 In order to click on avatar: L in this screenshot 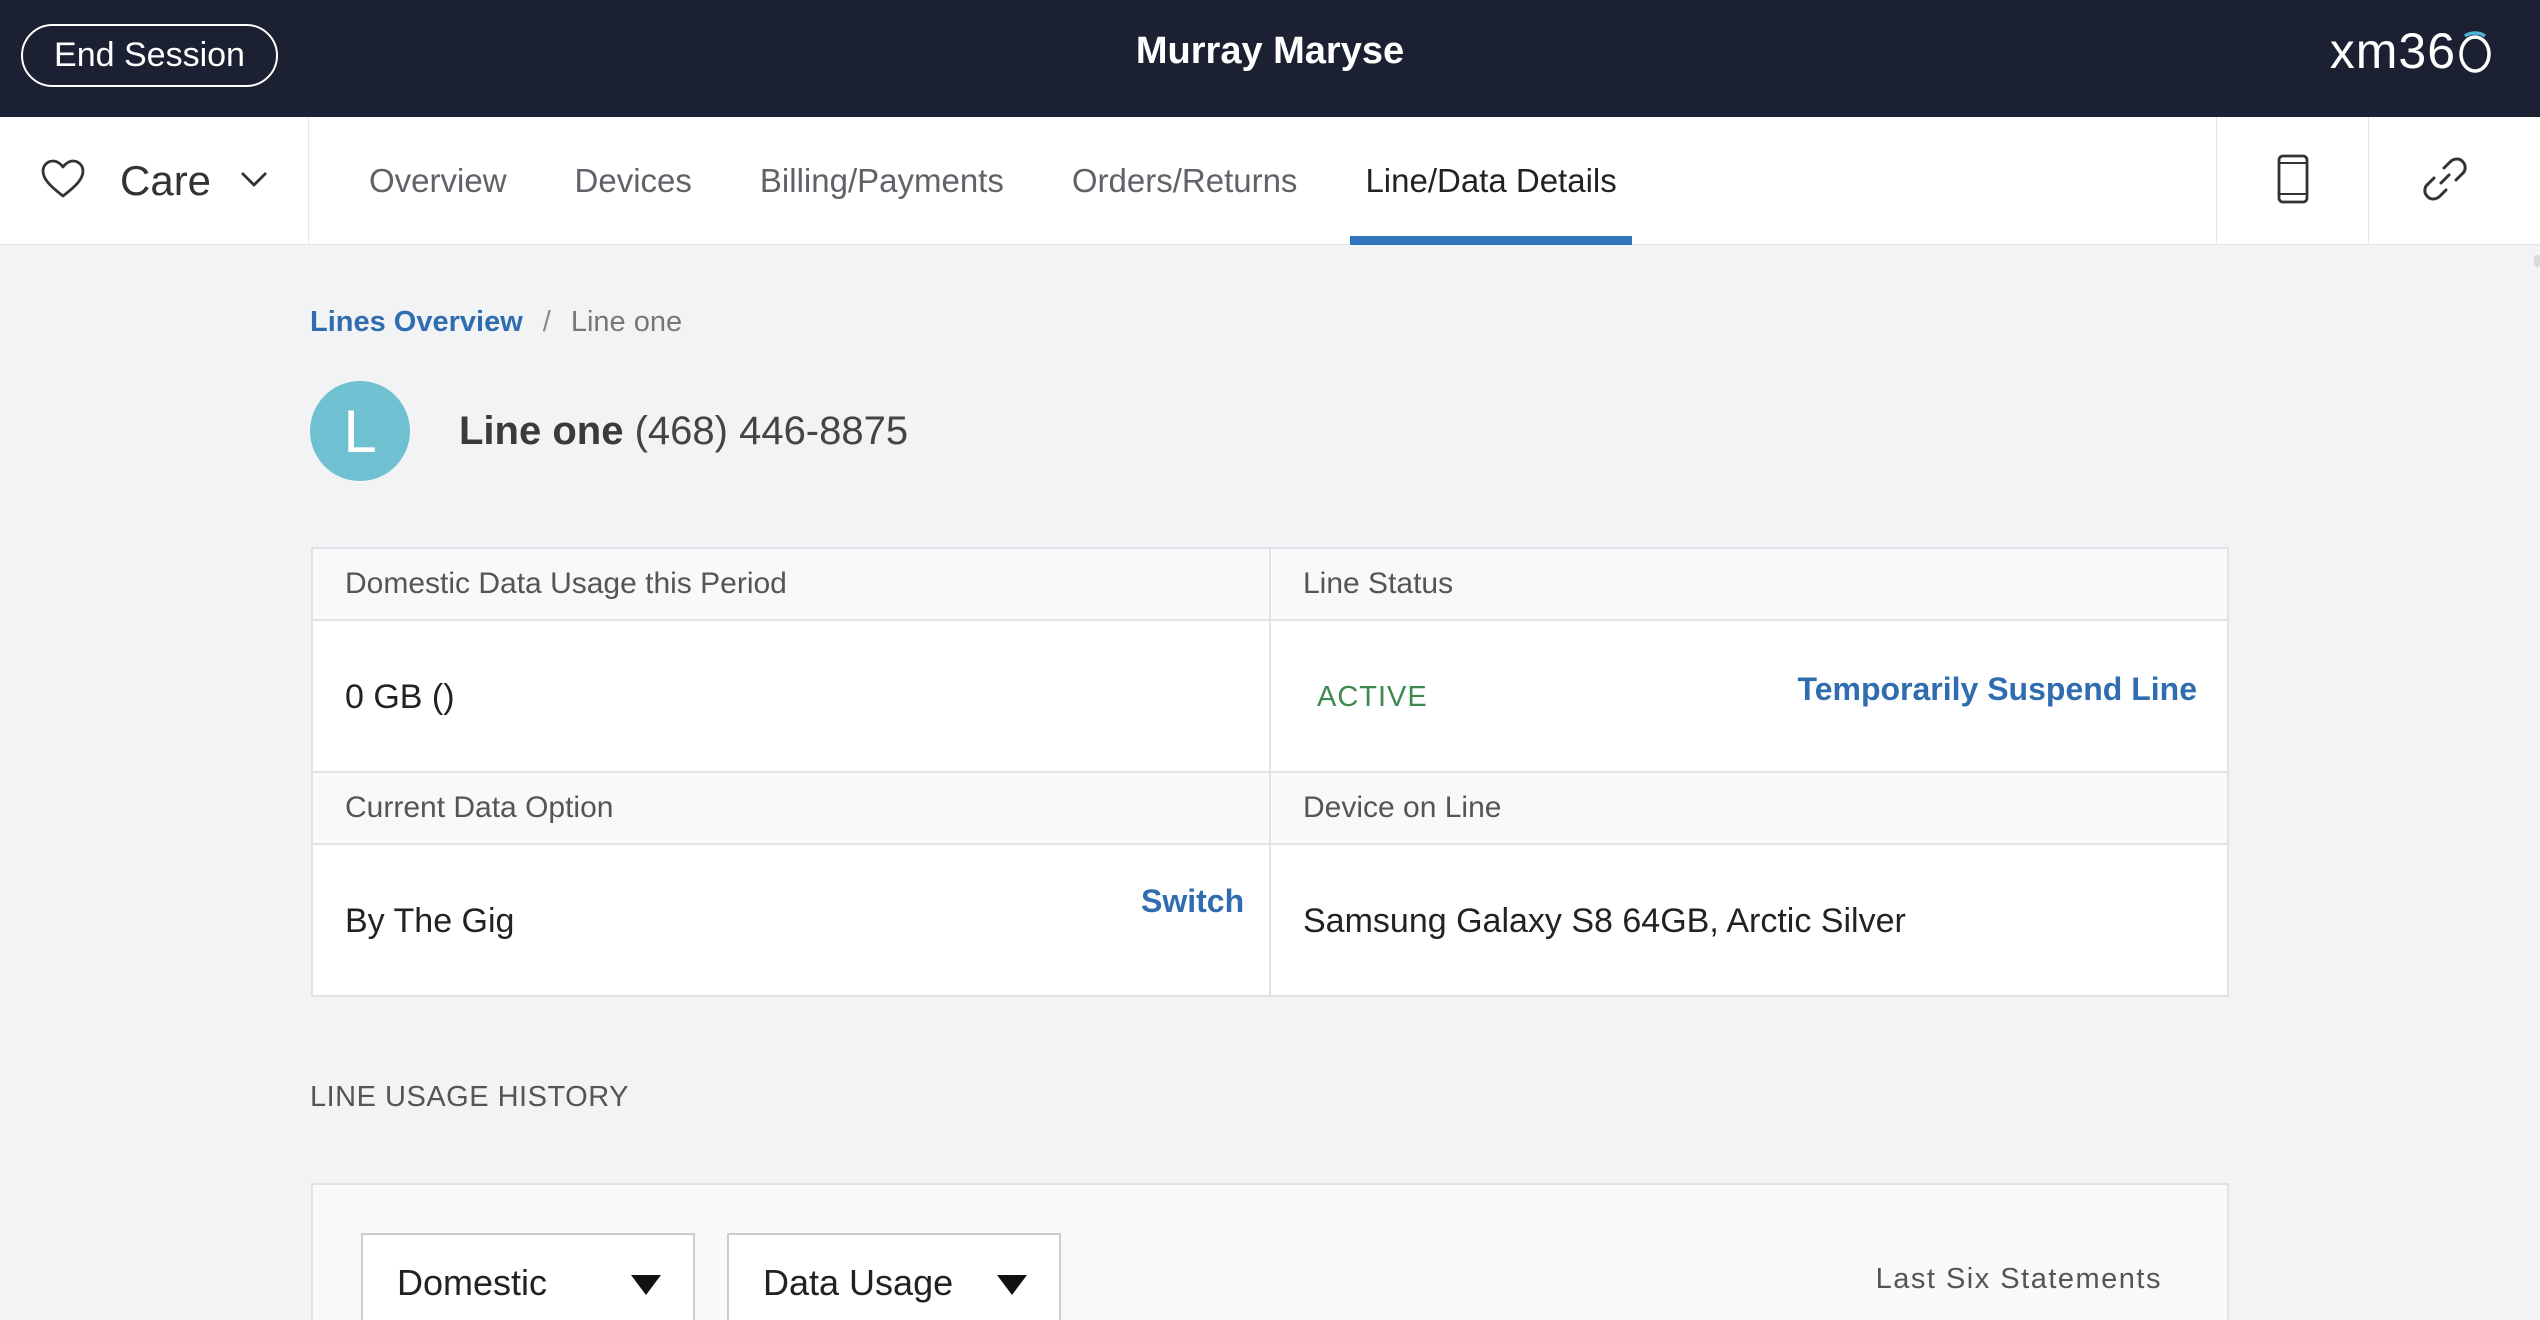, I will do `click(360, 431)`.